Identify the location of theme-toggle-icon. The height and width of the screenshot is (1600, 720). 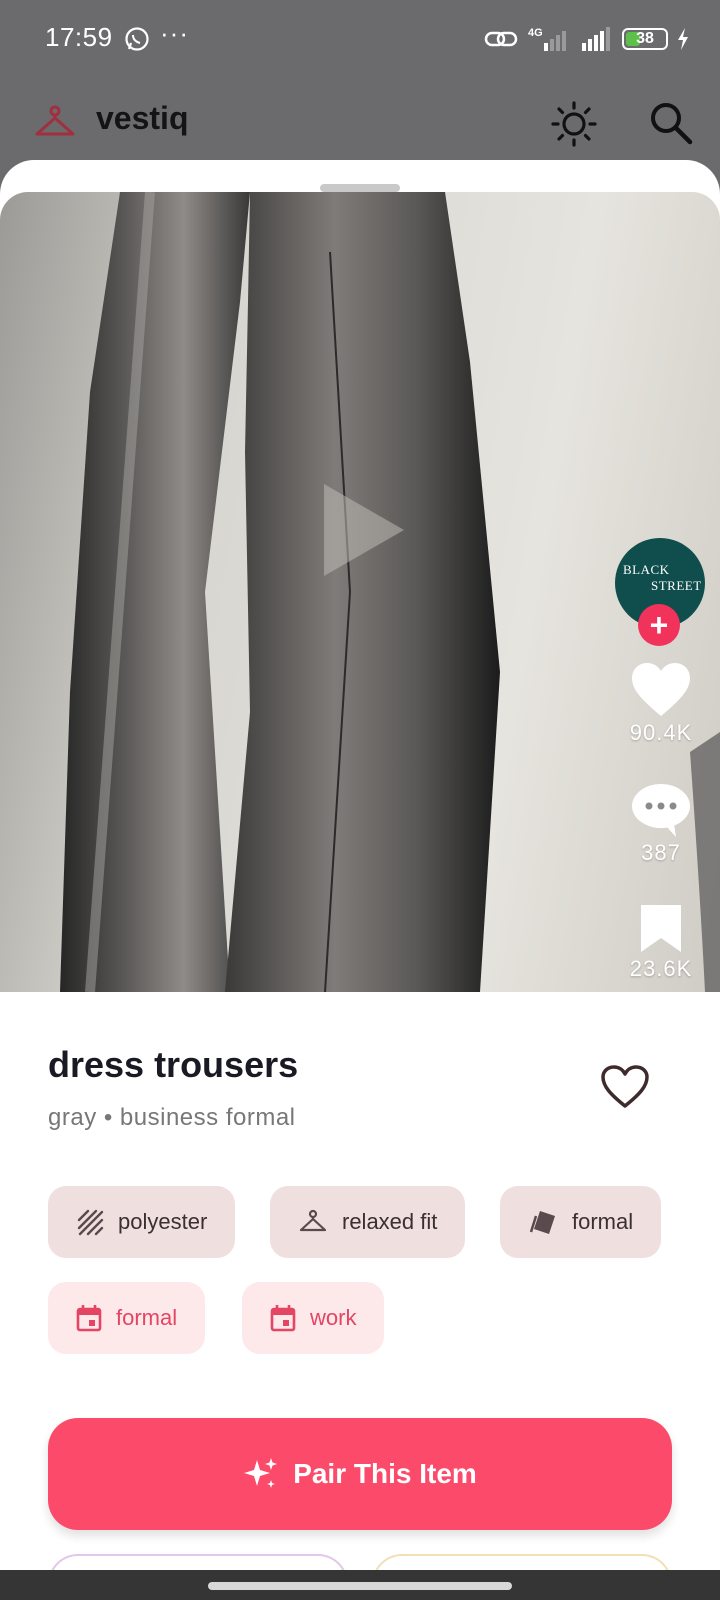
(574, 124).